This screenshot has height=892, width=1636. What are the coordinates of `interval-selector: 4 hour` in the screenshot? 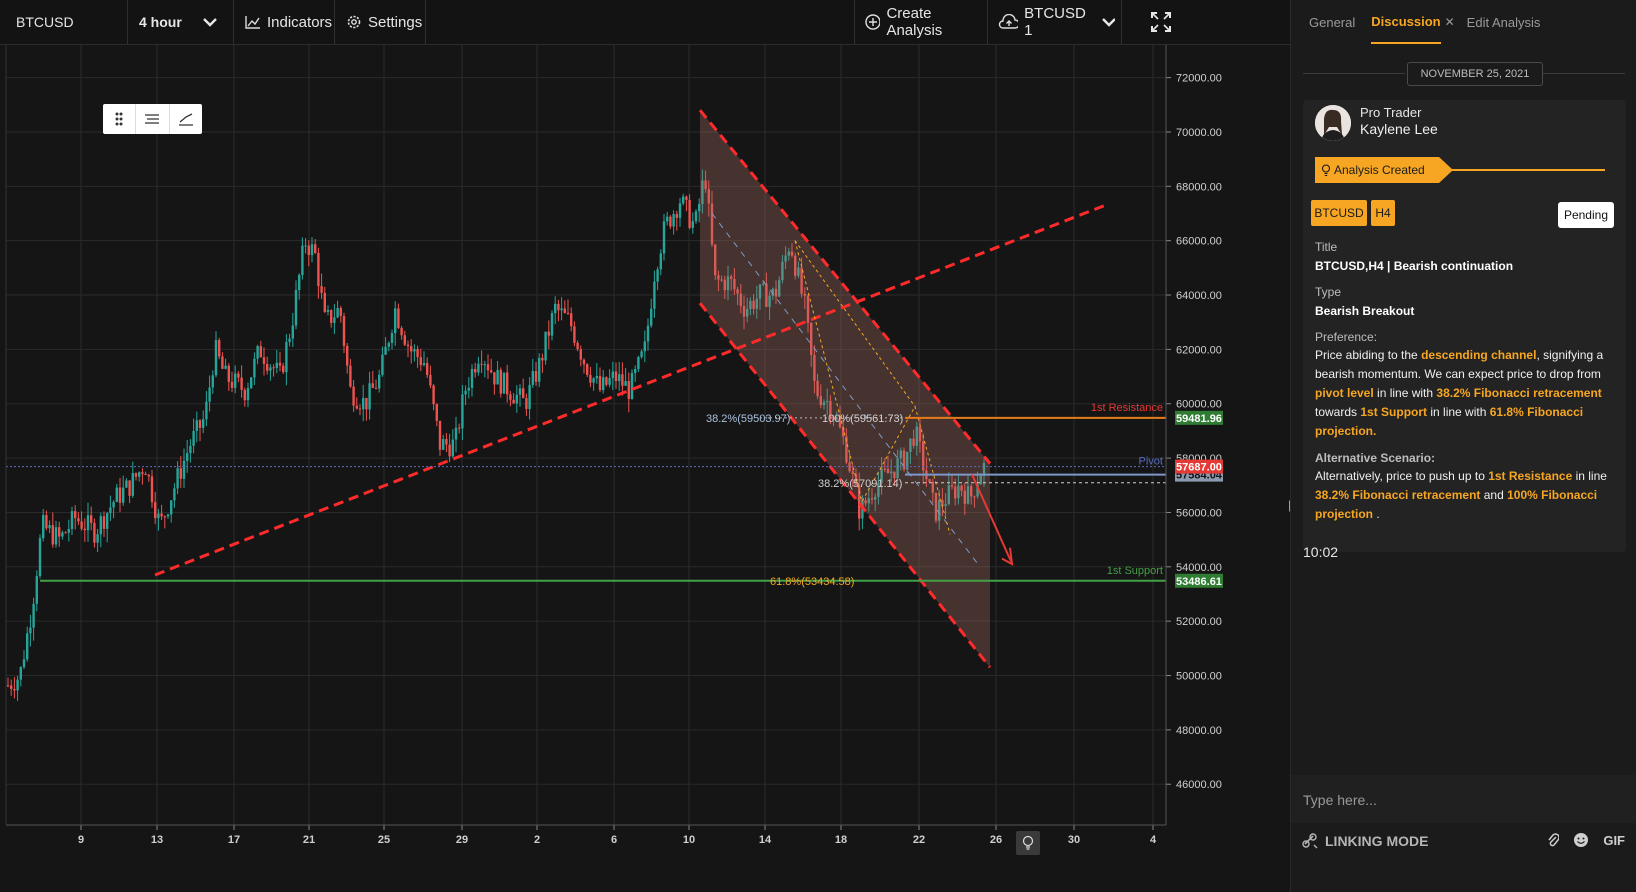 It's located at (181, 22).